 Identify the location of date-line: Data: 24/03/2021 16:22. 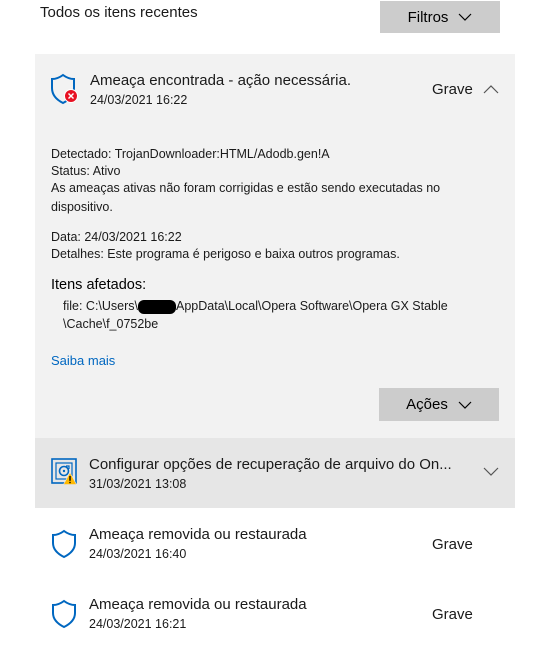
(116, 237).